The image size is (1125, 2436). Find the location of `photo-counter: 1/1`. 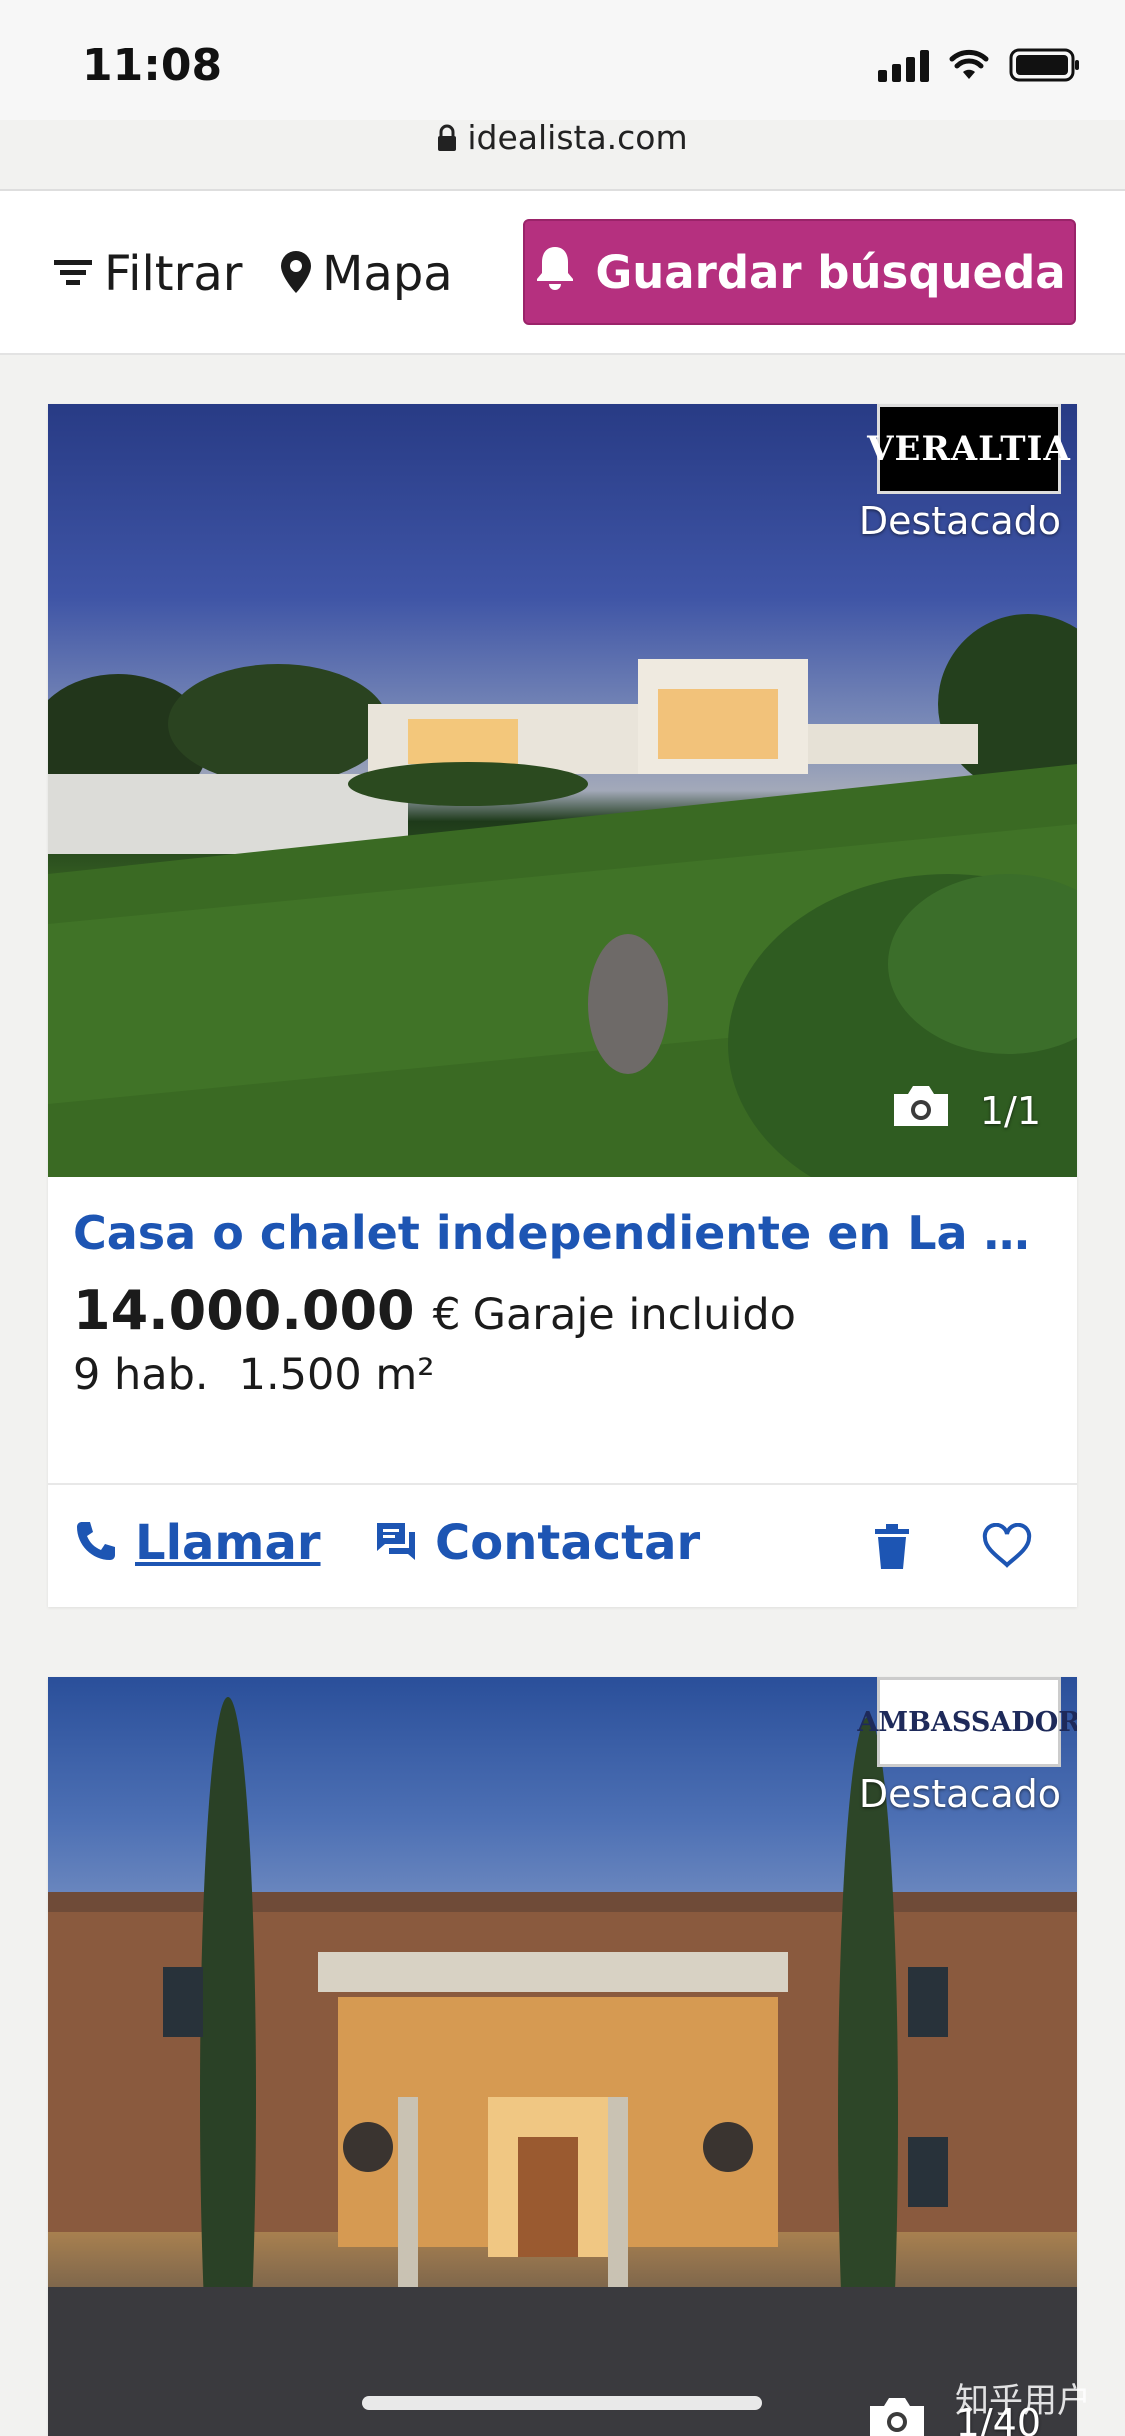

photo-counter: 1/1 is located at coordinates (965, 1110).